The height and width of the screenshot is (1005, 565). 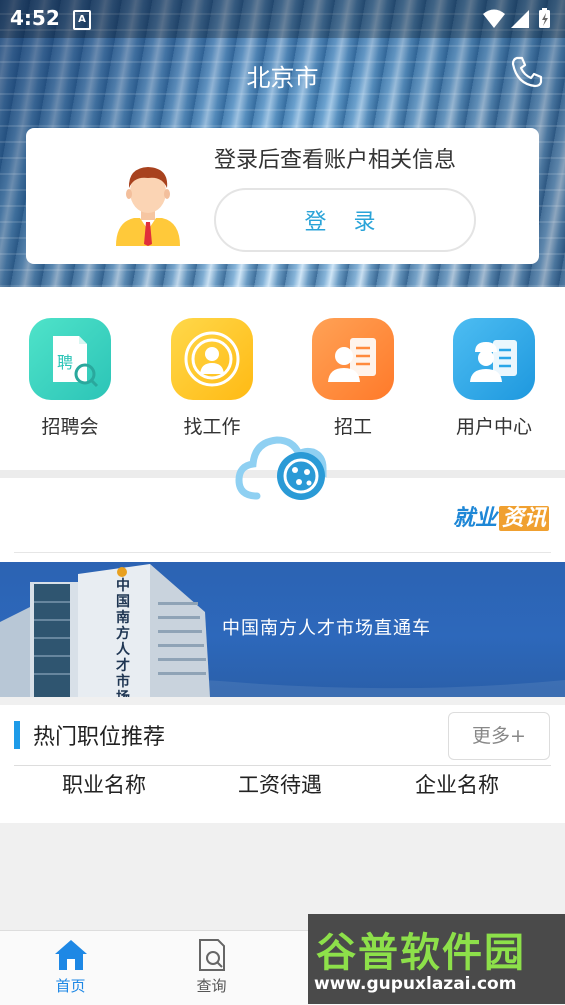 I want to click on column-header-company: 企业名称, so click(x=457, y=785).